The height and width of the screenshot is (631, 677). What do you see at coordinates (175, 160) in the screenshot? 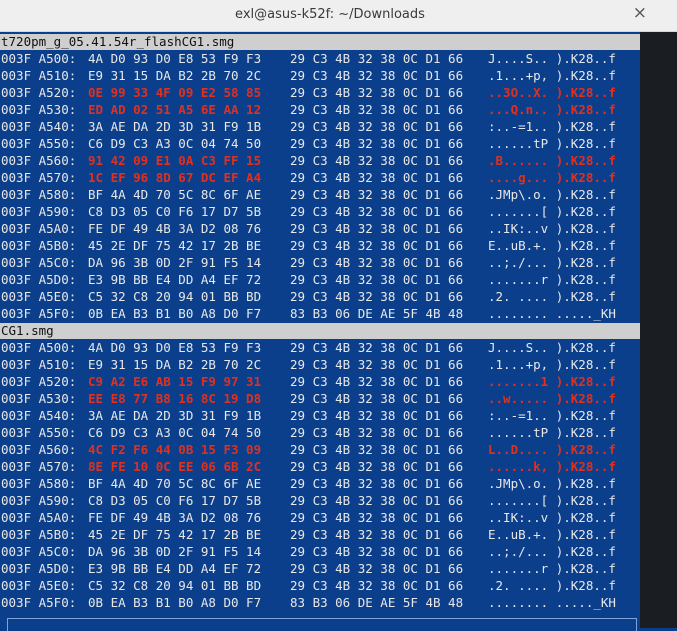
I see `hex-bytes-group-1: 91 42 09 E1 0A C3 FF 15` at bounding box center [175, 160].